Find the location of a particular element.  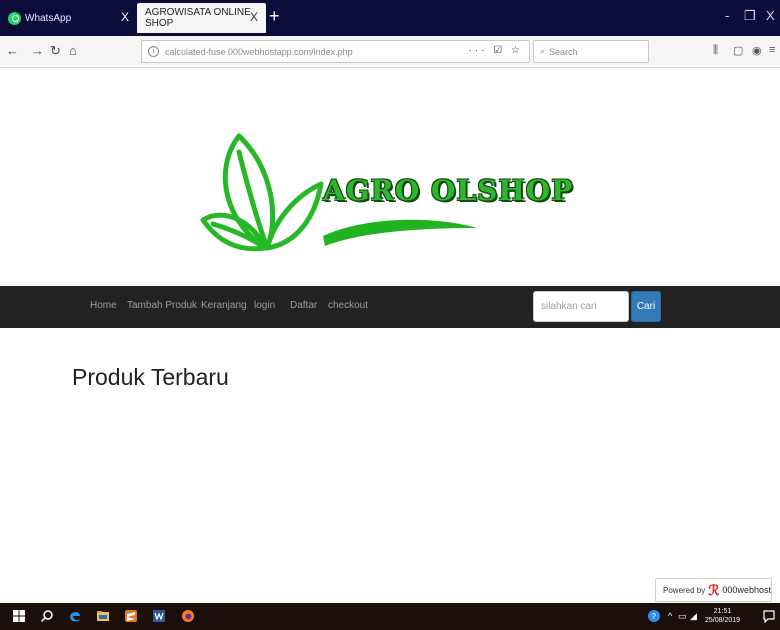

sidebar-icon: ▢ is located at coordinates (738, 50).